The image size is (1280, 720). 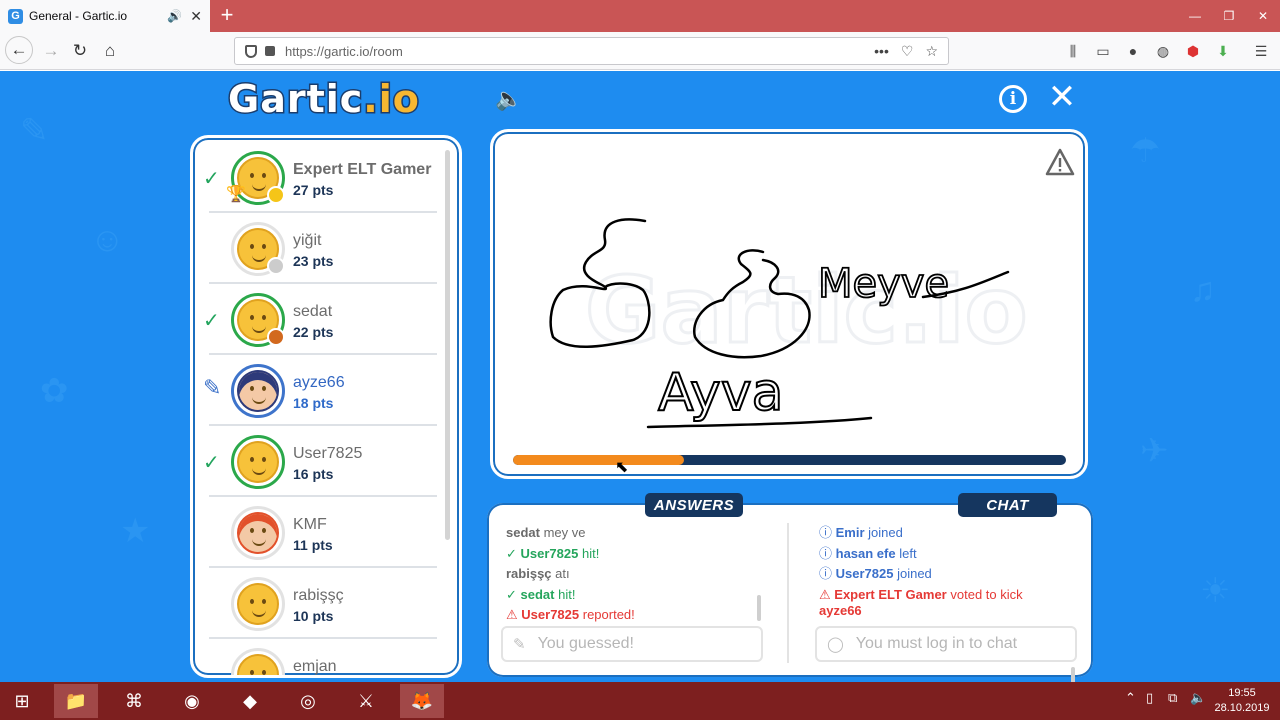 What do you see at coordinates (318, 595) in the screenshot?
I see `player-name: rabişşç` at bounding box center [318, 595].